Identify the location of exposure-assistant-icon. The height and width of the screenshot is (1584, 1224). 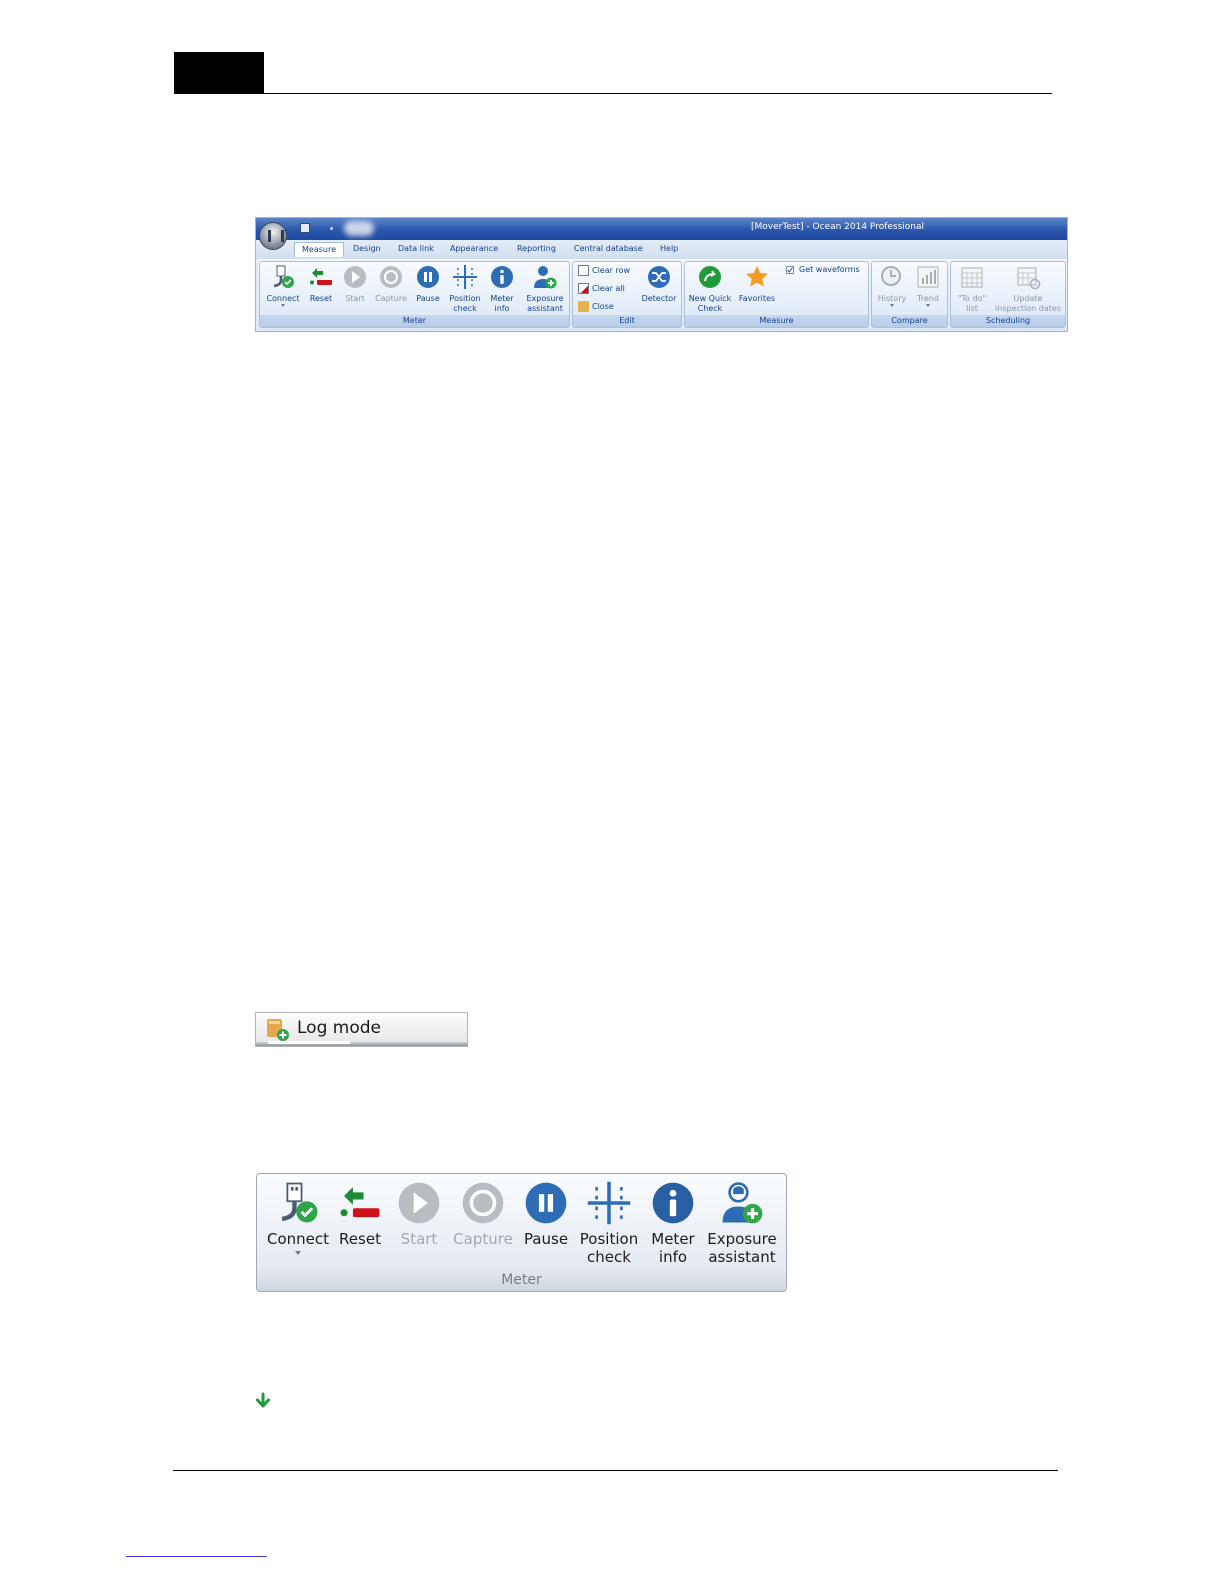
(742, 1203).